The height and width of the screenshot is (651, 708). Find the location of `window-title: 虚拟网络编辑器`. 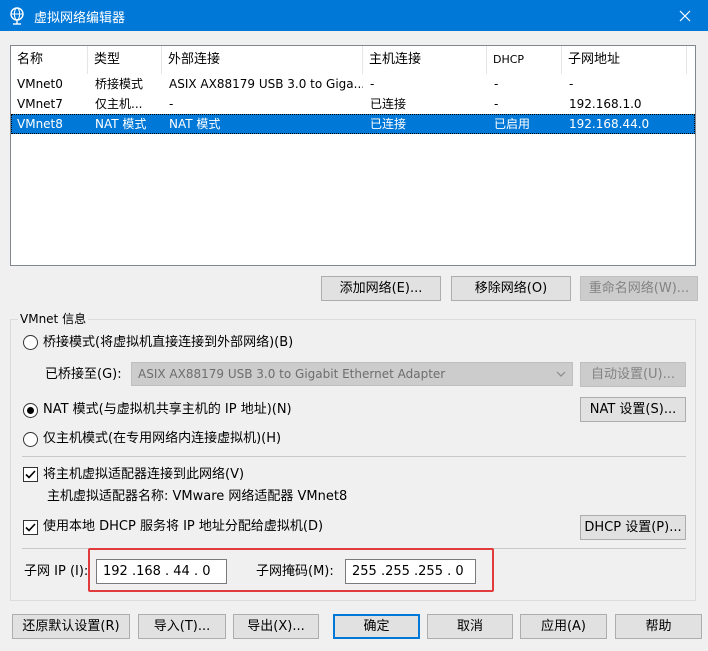

window-title: 虚拟网络编辑器 is located at coordinates (80, 18).